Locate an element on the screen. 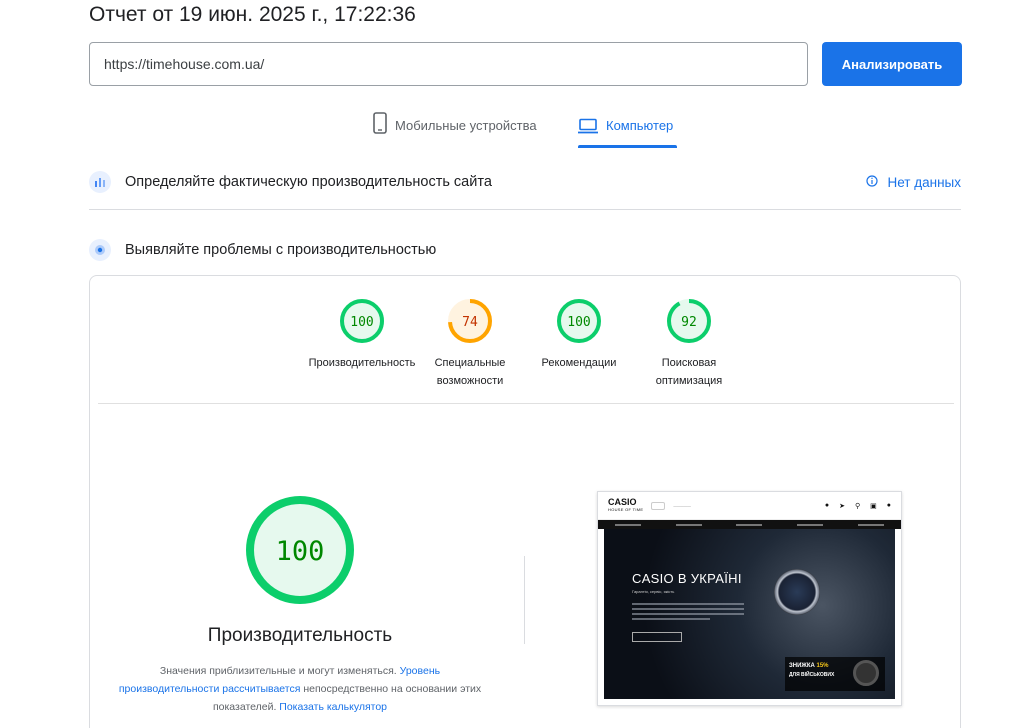 The width and height of the screenshot is (1024, 728). tab-mobile: Мобильные устройства is located at coordinates (455, 130).